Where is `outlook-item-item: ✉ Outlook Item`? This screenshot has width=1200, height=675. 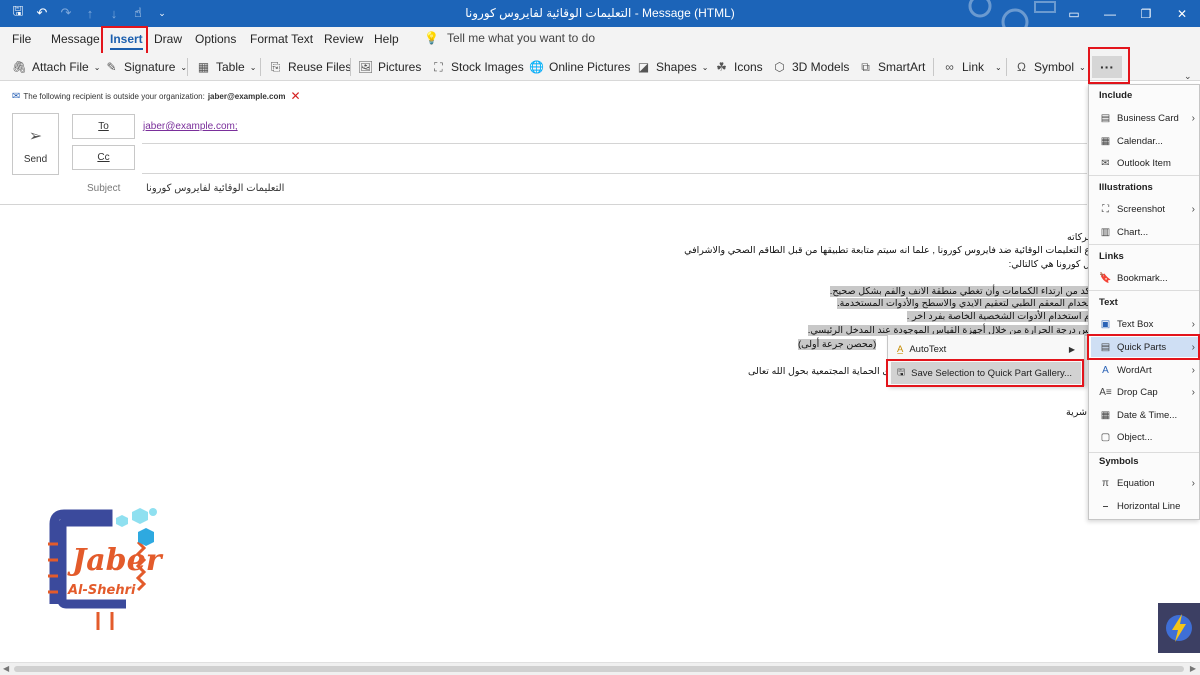 outlook-item-item: ✉ Outlook Item is located at coordinates (1145, 163).